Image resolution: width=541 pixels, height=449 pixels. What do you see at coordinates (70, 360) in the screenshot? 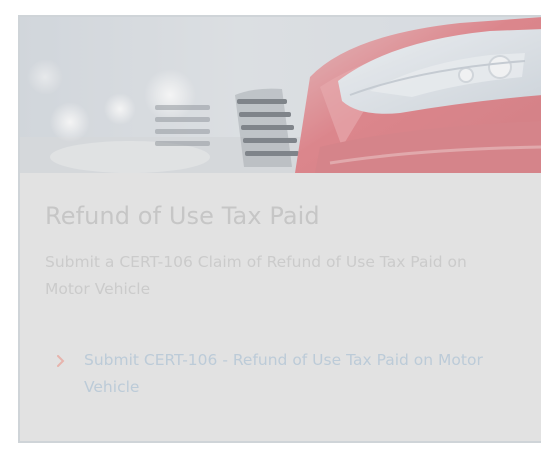
I see `chevron-right-icon` at bounding box center [70, 360].